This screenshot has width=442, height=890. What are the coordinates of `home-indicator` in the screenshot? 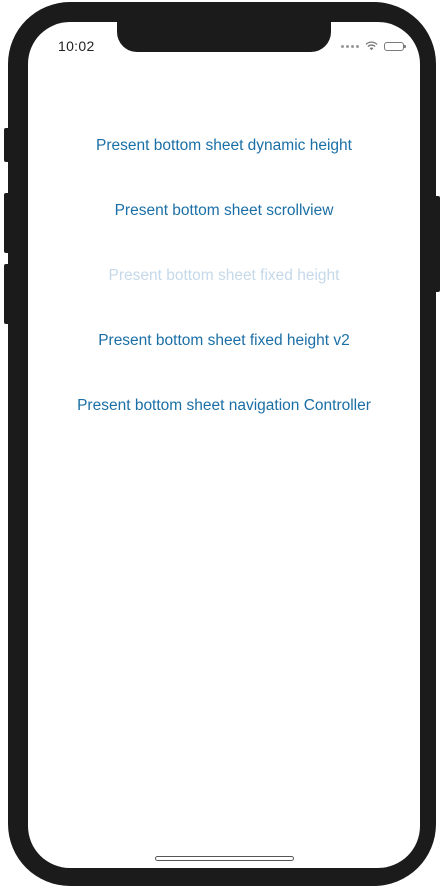 It's located at (224, 858).